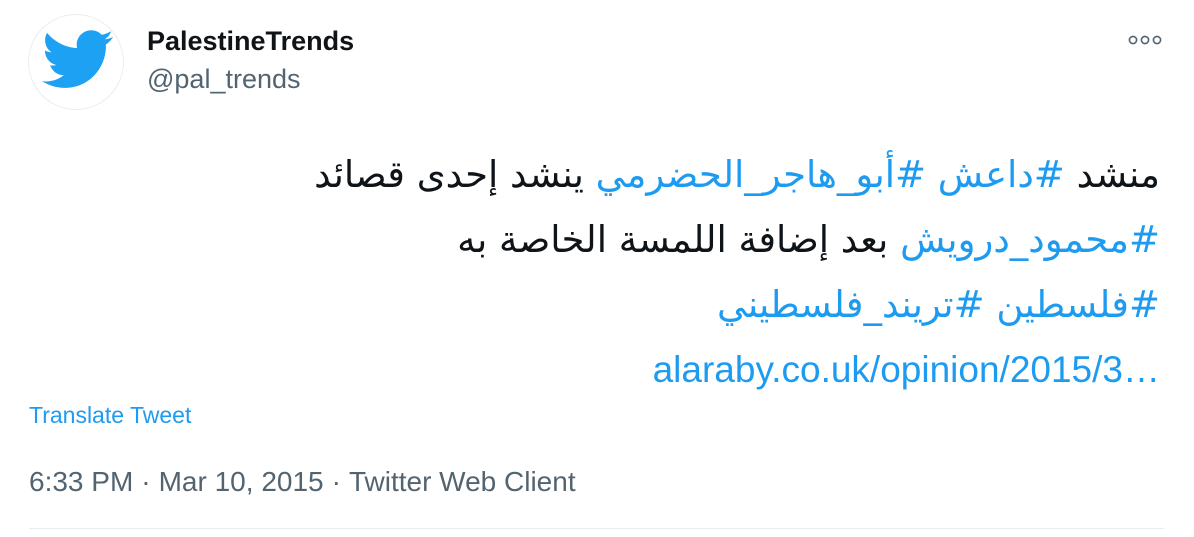 Image resolution: width=1194 pixels, height=537 pixels. What do you see at coordinates (81, 481) in the screenshot?
I see `tweet-time: 6:33 PM` at bounding box center [81, 481].